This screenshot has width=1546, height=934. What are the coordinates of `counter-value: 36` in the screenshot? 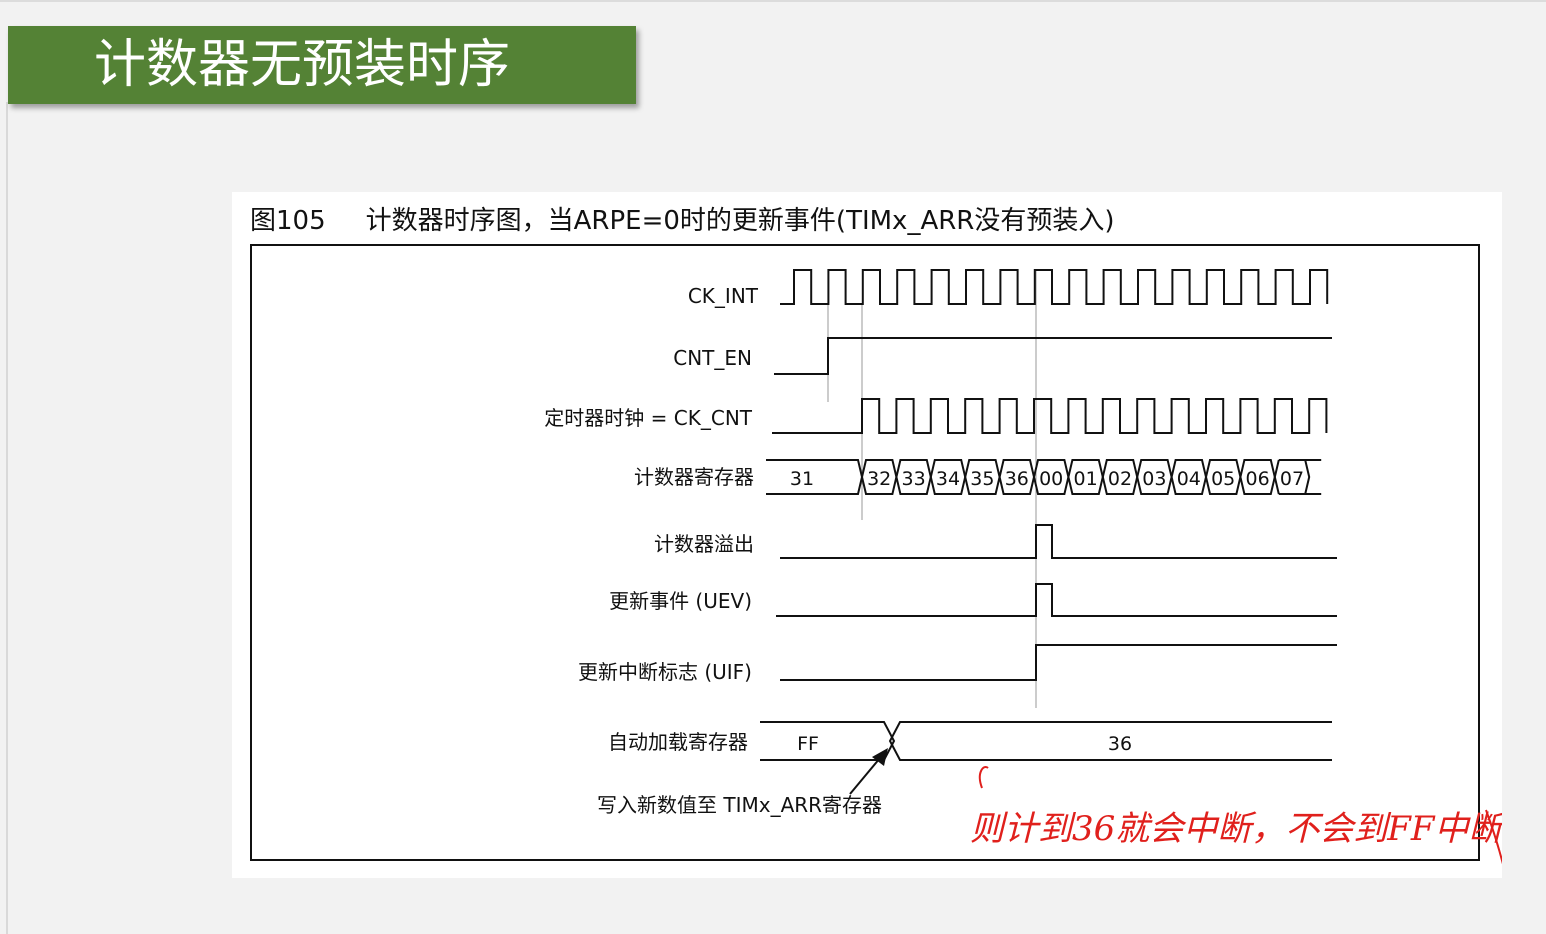 It's located at (1017, 479).